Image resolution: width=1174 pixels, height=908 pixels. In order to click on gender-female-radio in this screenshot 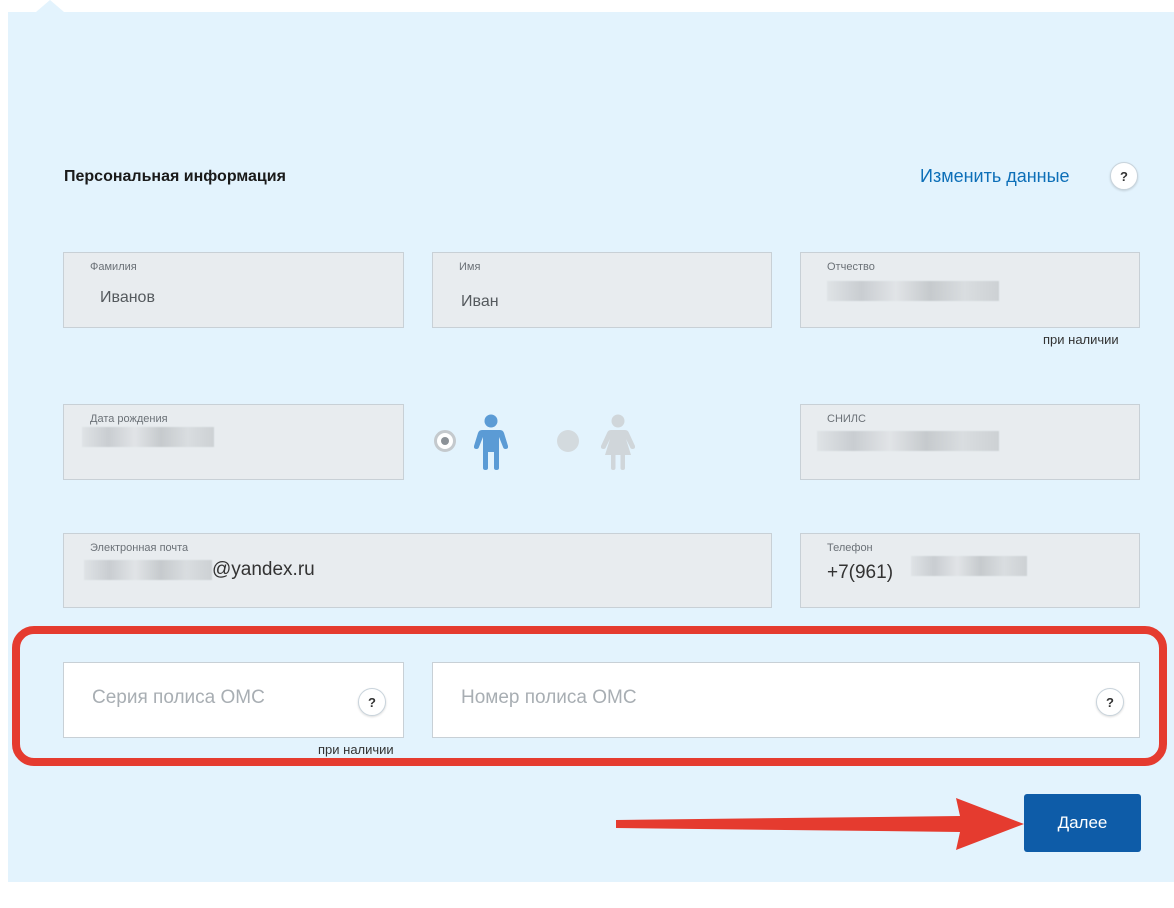, I will do `click(568, 441)`.